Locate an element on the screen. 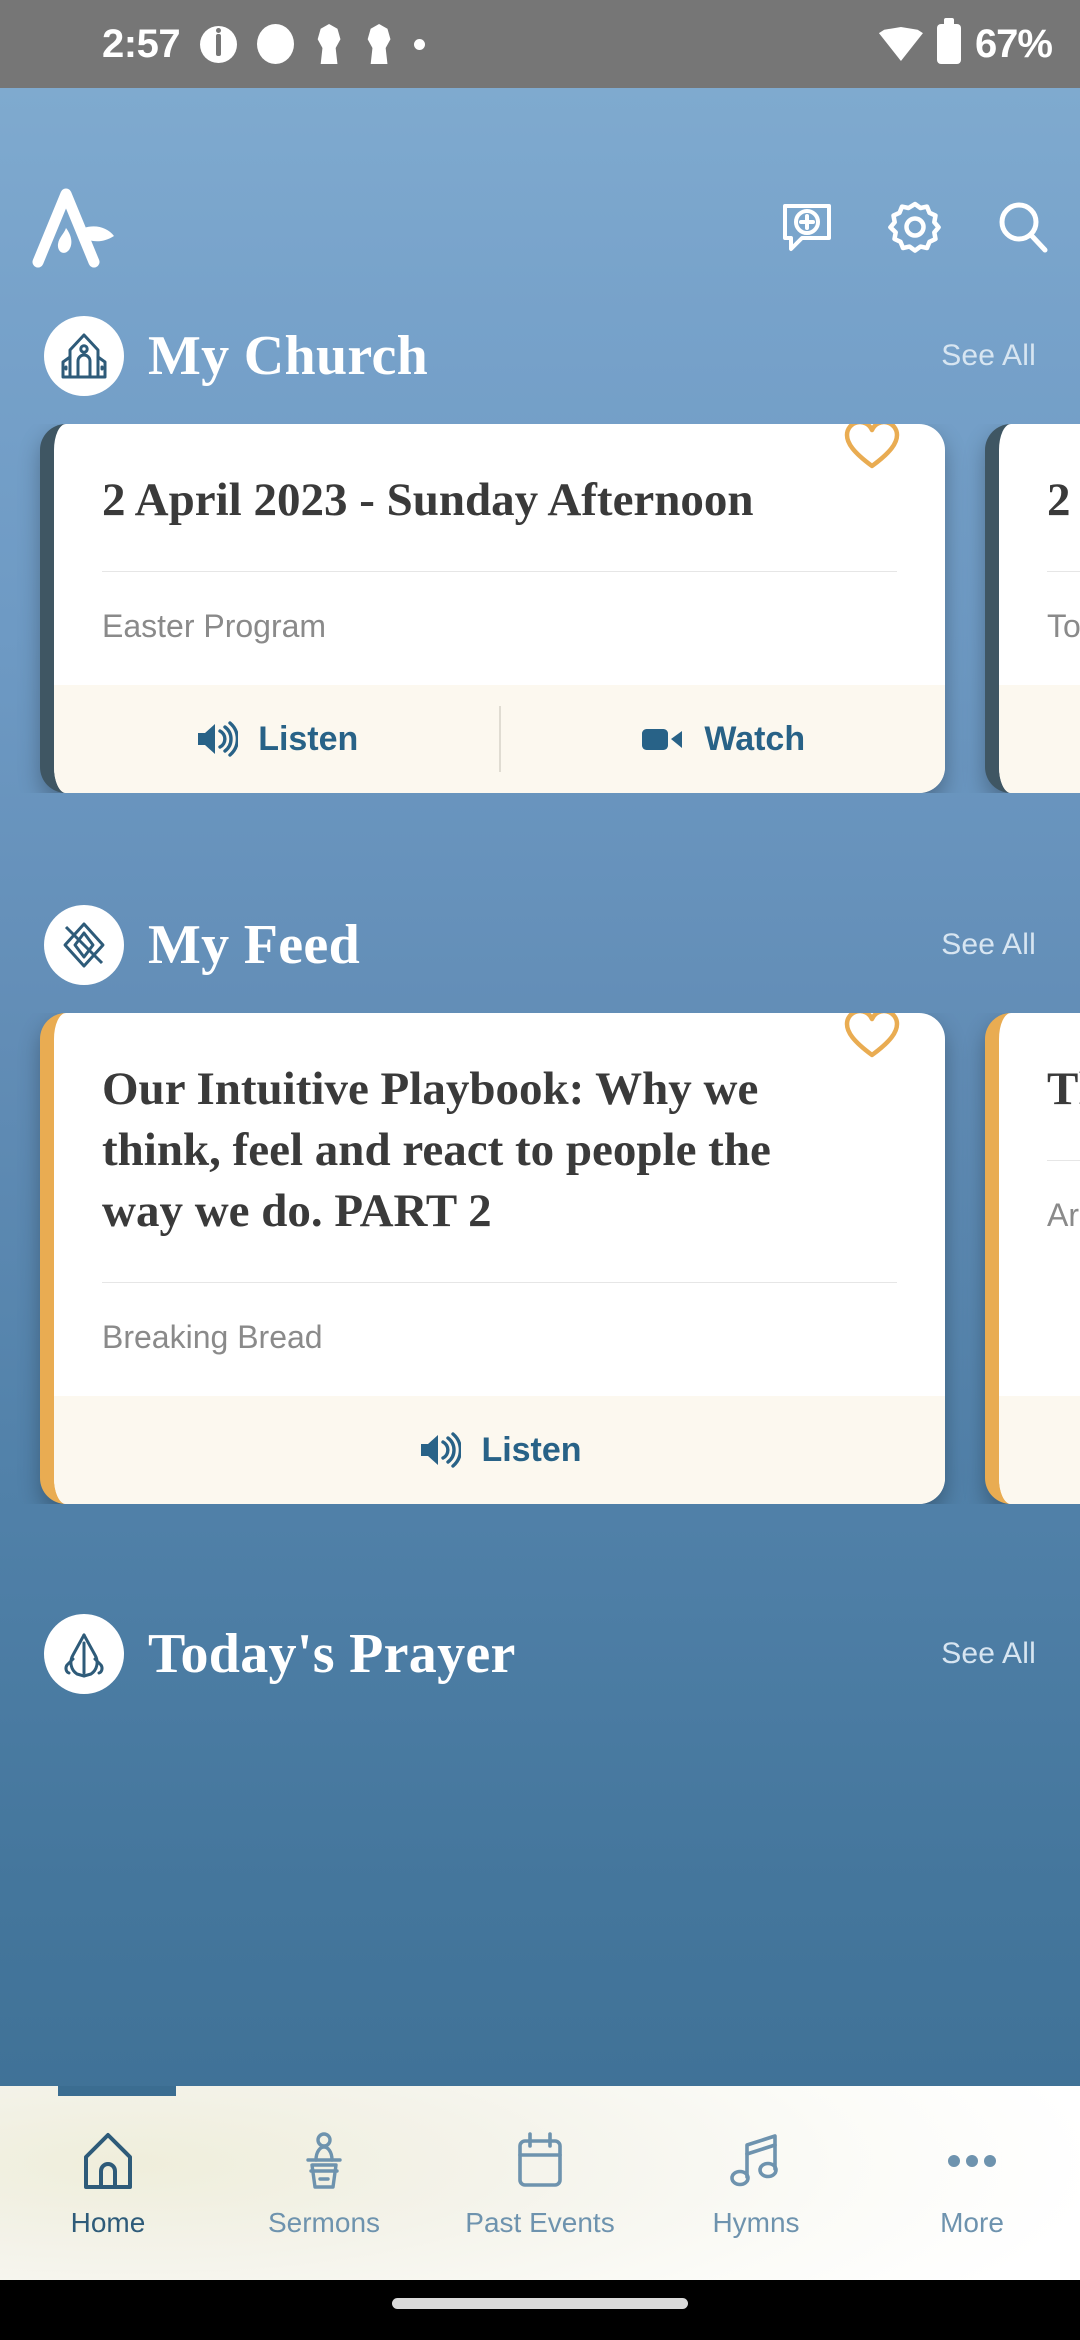  status-bar-right: 67% is located at coordinates (965, 42).